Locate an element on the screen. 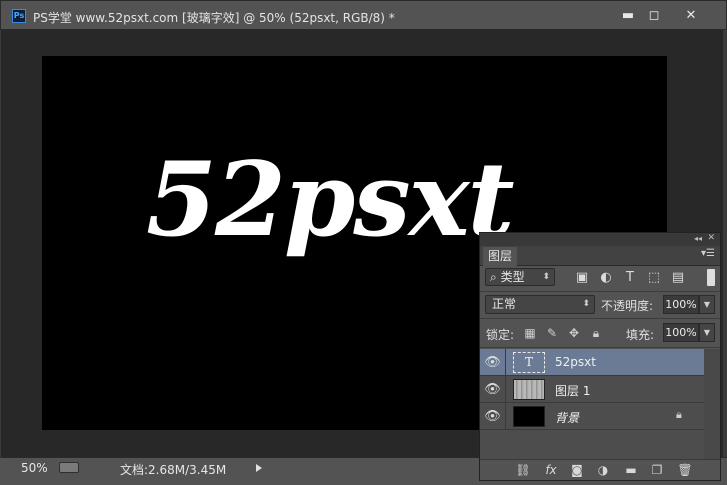 Image resolution: width=727 pixels, height=485 pixels. filter-toggle-switch is located at coordinates (711, 277).